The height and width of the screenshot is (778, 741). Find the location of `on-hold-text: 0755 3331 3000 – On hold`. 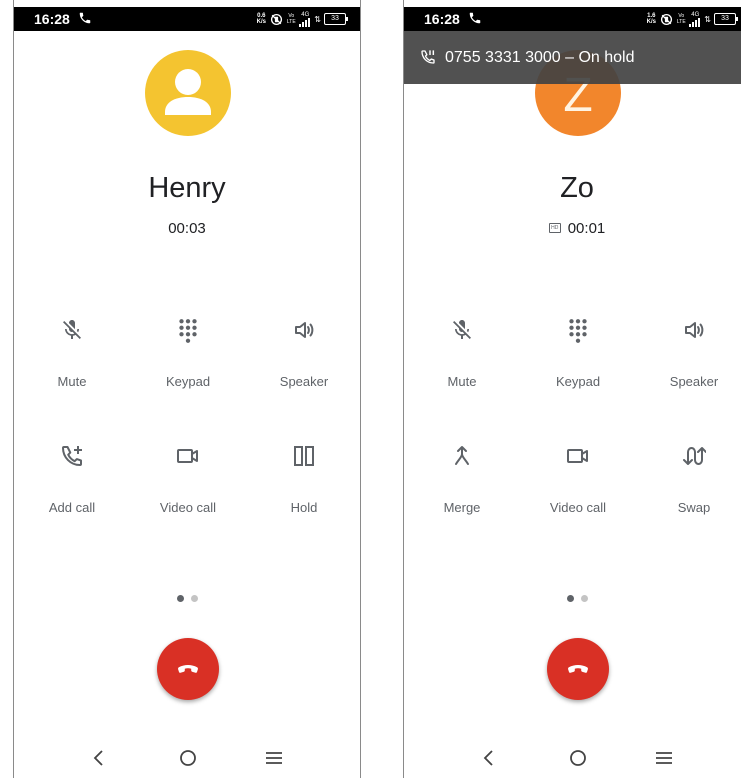

on-hold-text: 0755 3331 3000 – On hold is located at coordinates (540, 57).